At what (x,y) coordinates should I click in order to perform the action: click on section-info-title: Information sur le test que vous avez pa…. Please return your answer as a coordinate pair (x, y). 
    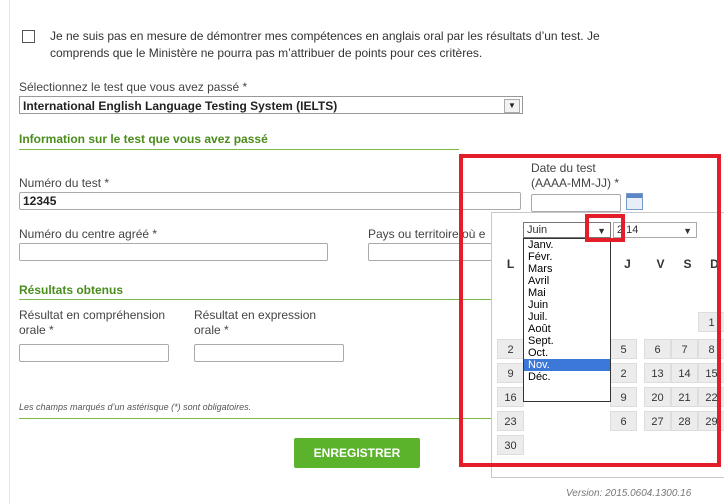
    Looking at the image, I should click on (143, 139).